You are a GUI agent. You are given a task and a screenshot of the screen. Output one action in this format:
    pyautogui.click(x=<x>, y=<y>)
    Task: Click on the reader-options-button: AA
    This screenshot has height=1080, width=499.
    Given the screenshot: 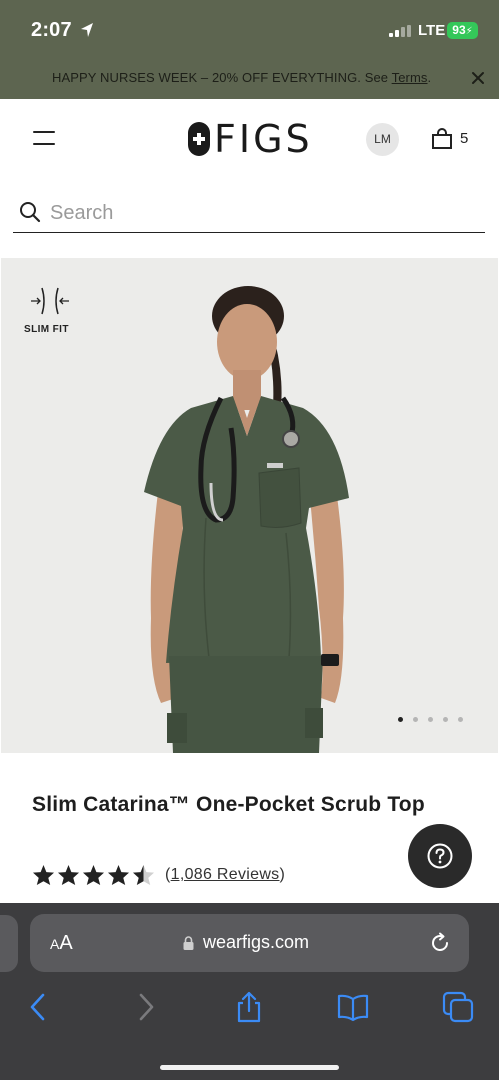 What is the action you would take?
    pyautogui.click(x=61, y=943)
    